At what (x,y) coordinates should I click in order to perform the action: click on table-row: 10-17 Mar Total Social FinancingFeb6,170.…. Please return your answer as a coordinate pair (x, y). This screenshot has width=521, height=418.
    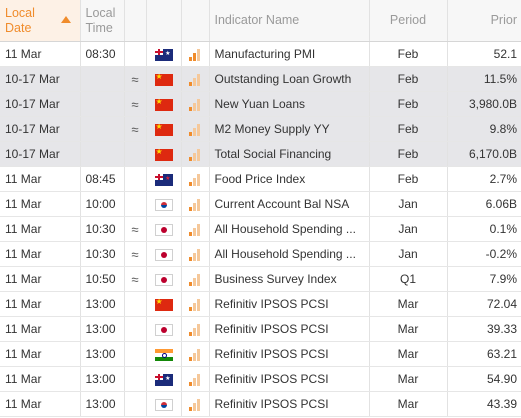
    Looking at the image, I should click on (260, 154).